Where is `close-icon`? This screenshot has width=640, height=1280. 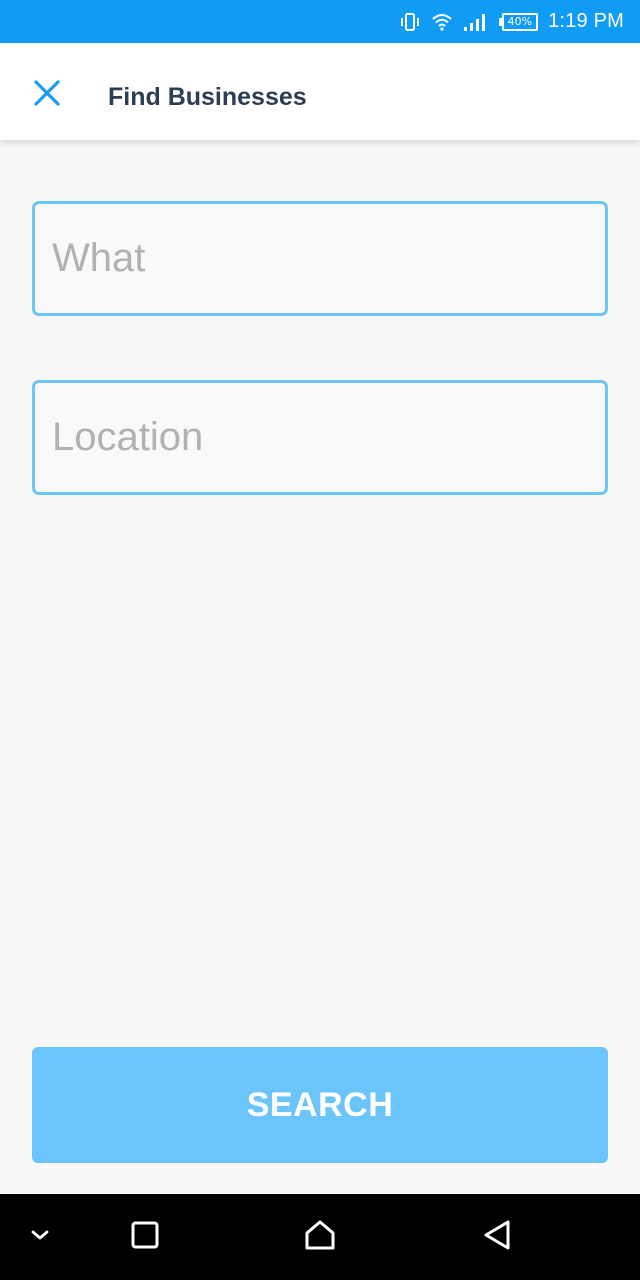 close-icon is located at coordinates (47, 95).